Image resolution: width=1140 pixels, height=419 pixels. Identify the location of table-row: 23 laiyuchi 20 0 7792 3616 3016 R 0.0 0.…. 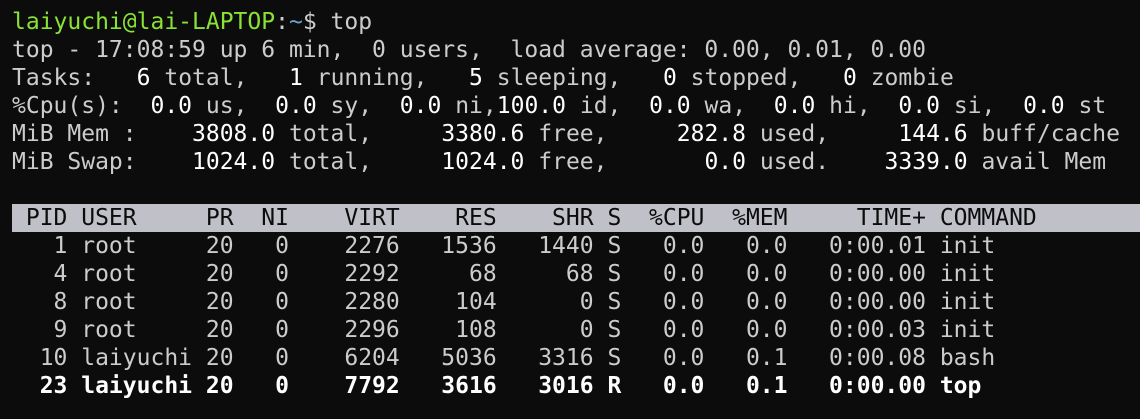
(576, 386).